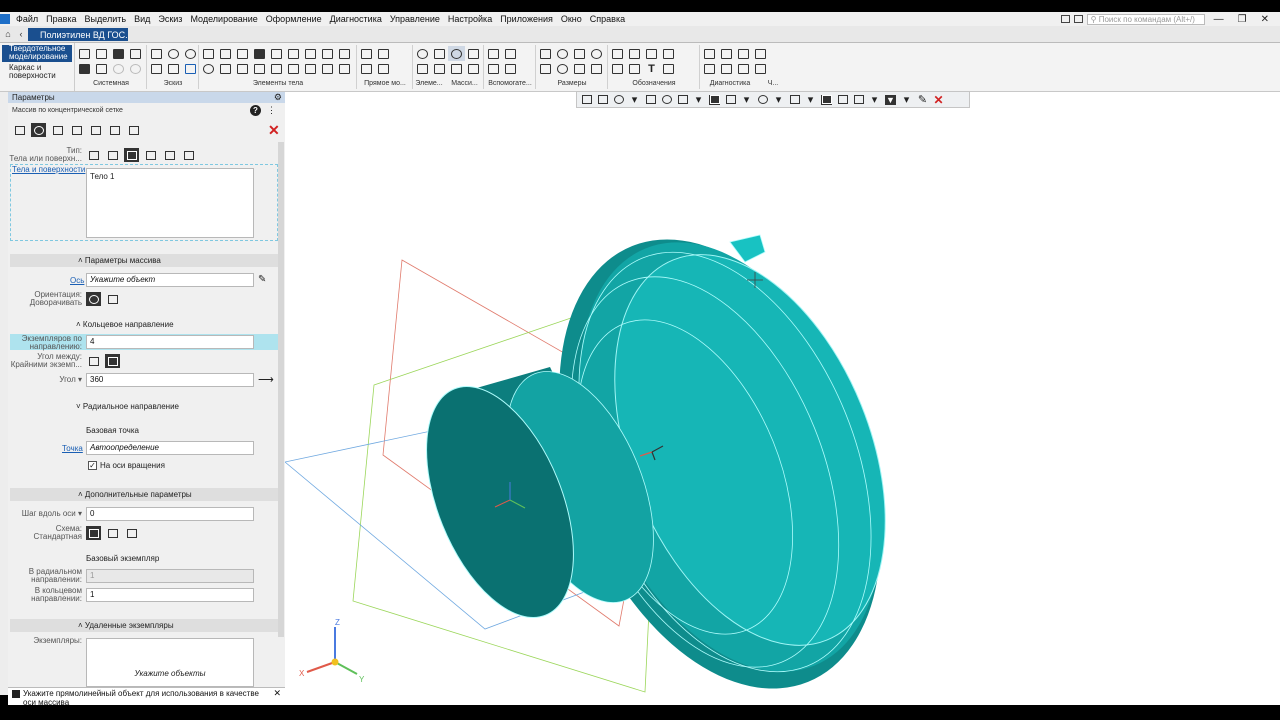 The height and width of the screenshot is (720, 1280). Describe the element at coordinates (45, 380) in the screenshot. I see `angle-label: Угол ▾` at that location.